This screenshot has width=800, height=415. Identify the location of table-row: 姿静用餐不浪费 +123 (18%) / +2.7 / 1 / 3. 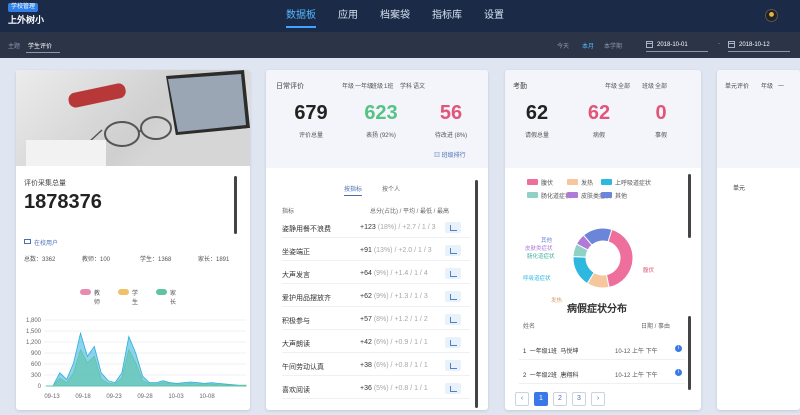
(376, 228).